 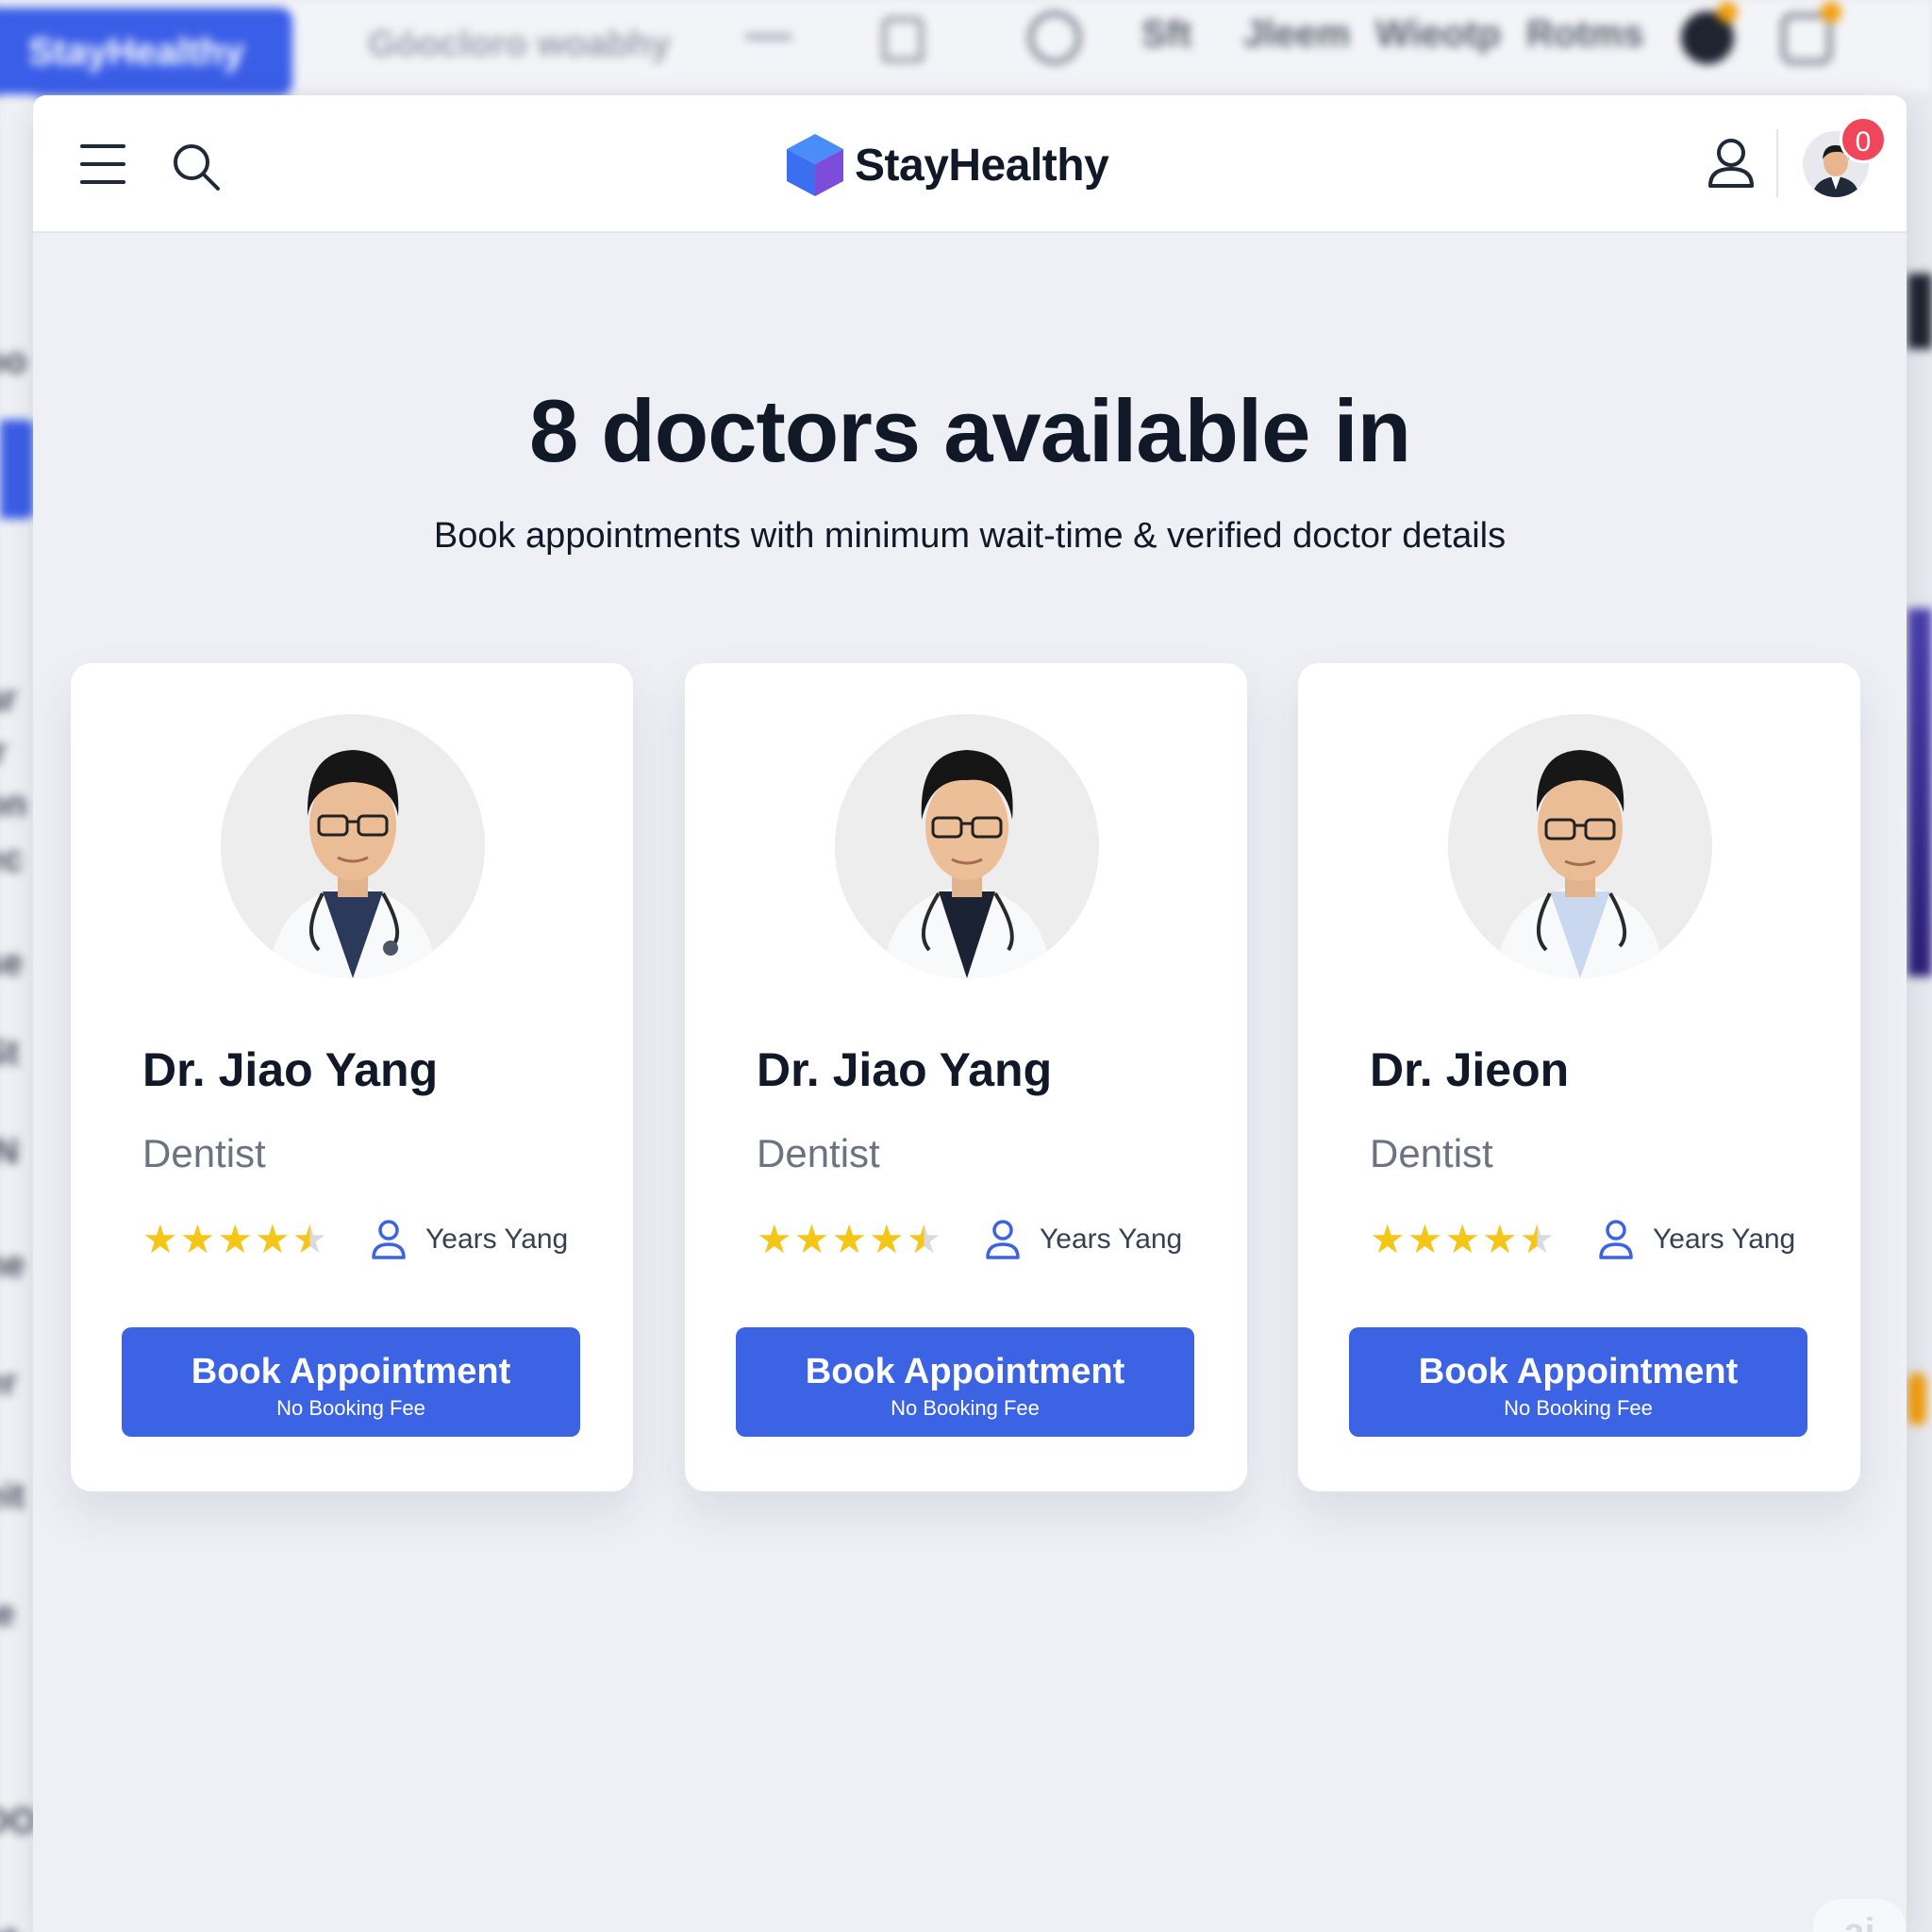 I want to click on background-sidebar-text: ar, so click(x=8, y=699).